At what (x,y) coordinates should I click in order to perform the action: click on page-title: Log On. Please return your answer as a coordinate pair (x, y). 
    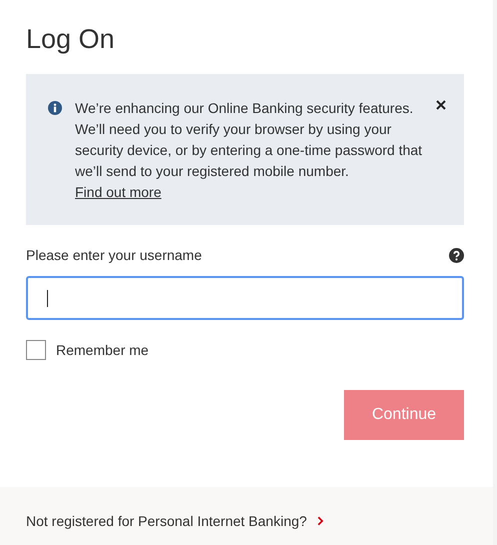
    Looking at the image, I should click on (71, 39).